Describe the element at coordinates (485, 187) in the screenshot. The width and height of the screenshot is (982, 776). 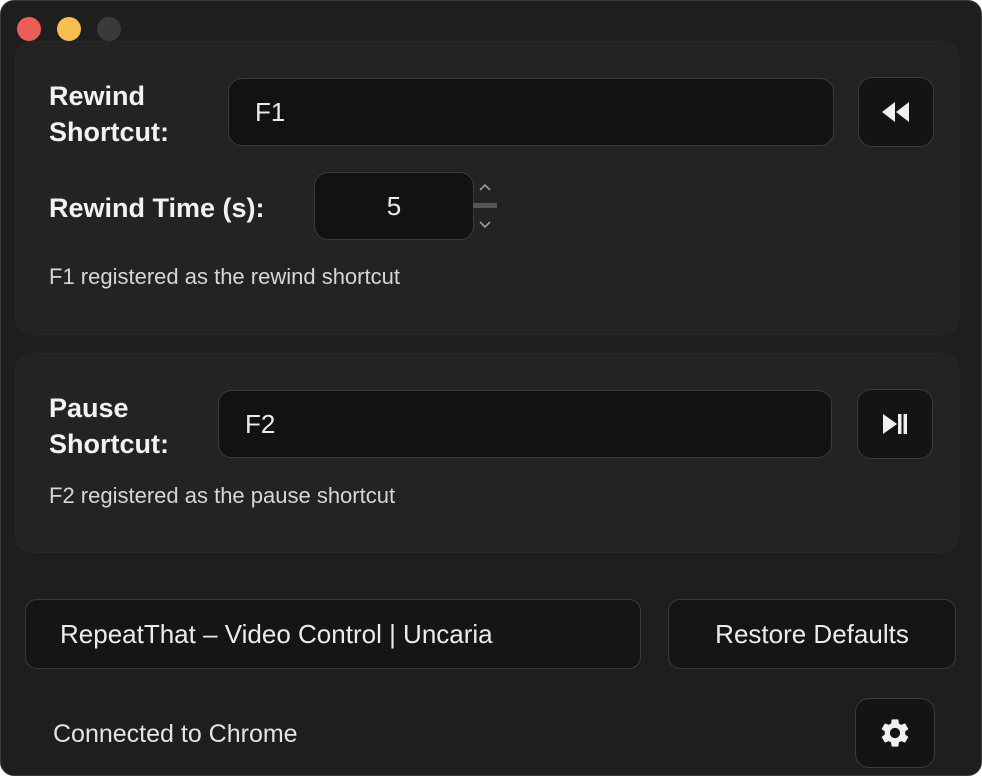
I see `stepper-up-icon` at that location.